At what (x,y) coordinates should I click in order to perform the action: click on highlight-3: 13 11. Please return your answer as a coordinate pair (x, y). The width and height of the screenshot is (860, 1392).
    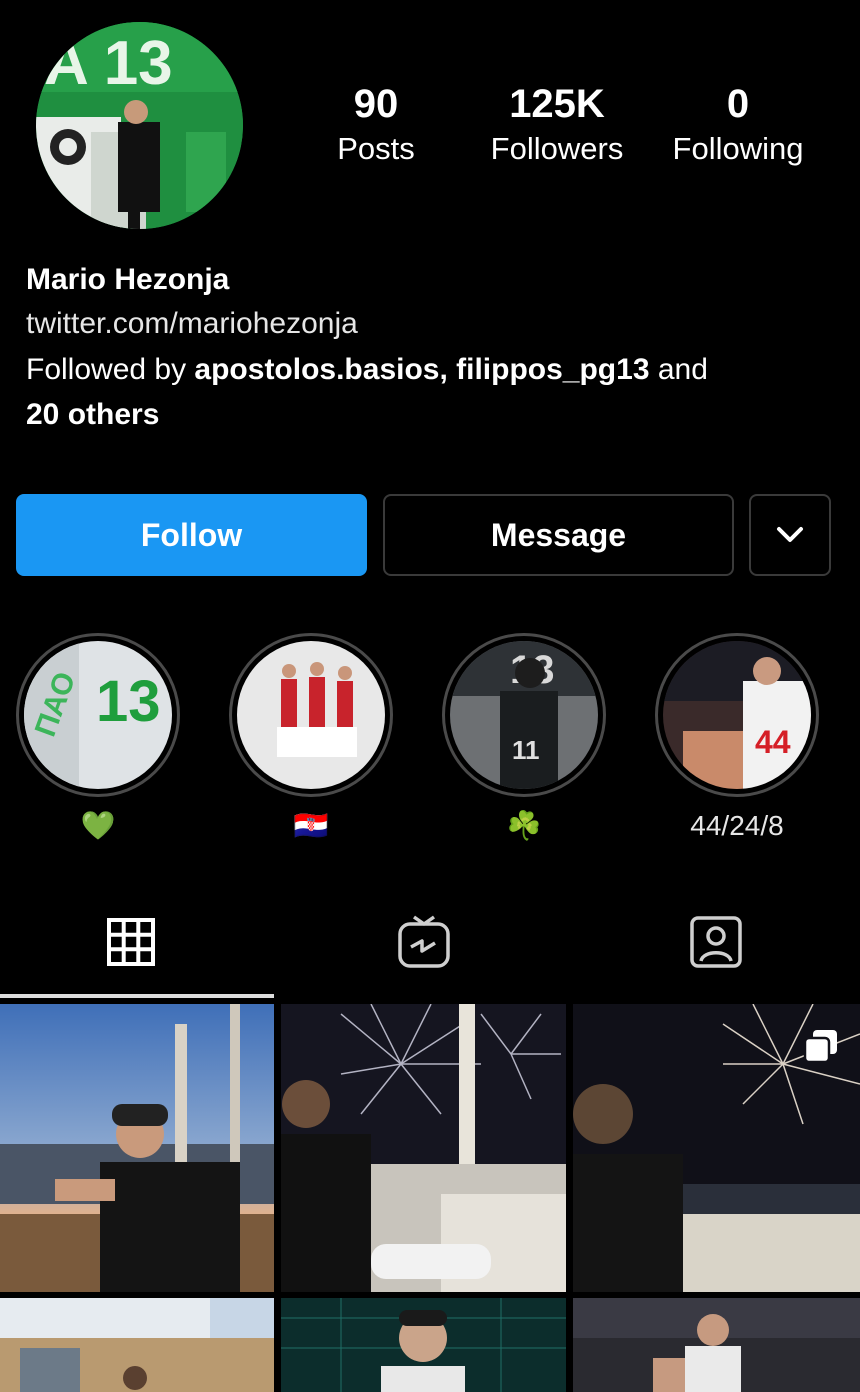
    Looking at the image, I should click on (524, 715).